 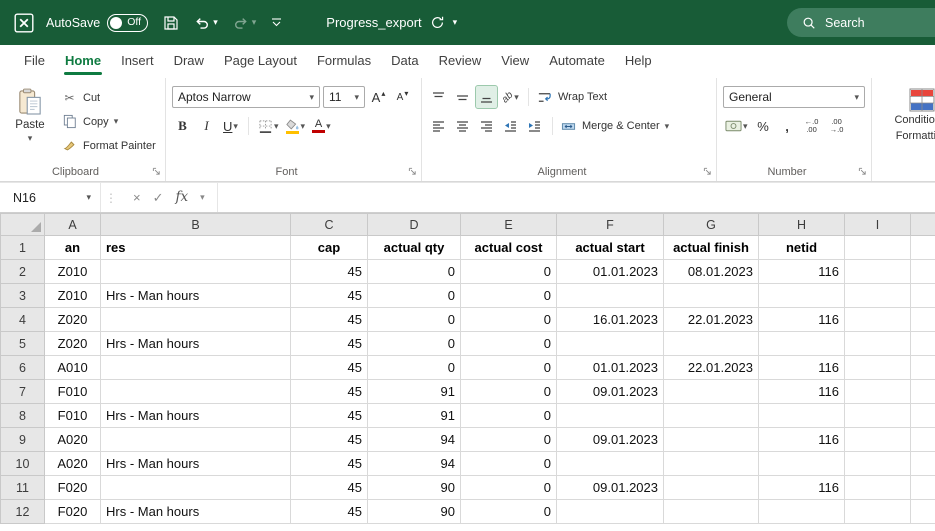 What do you see at coordinates (195, 319) in the screenshot?
I see `cell-B4` at bounding box center [195, 319].